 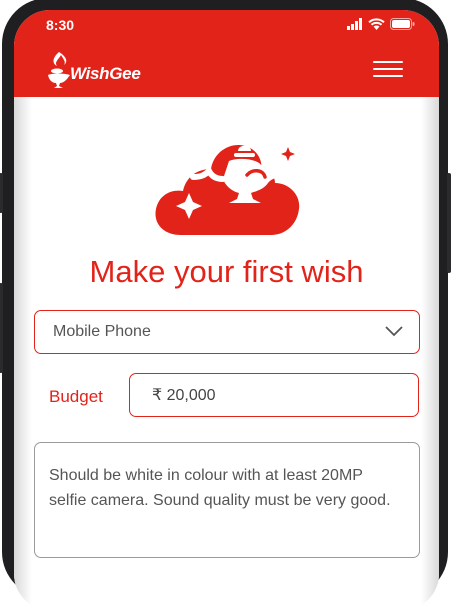 What do you see at coordinates (226, 271) in the screenshot?
I see `page-title: Make your first wish` at bounding box center [226, 271].